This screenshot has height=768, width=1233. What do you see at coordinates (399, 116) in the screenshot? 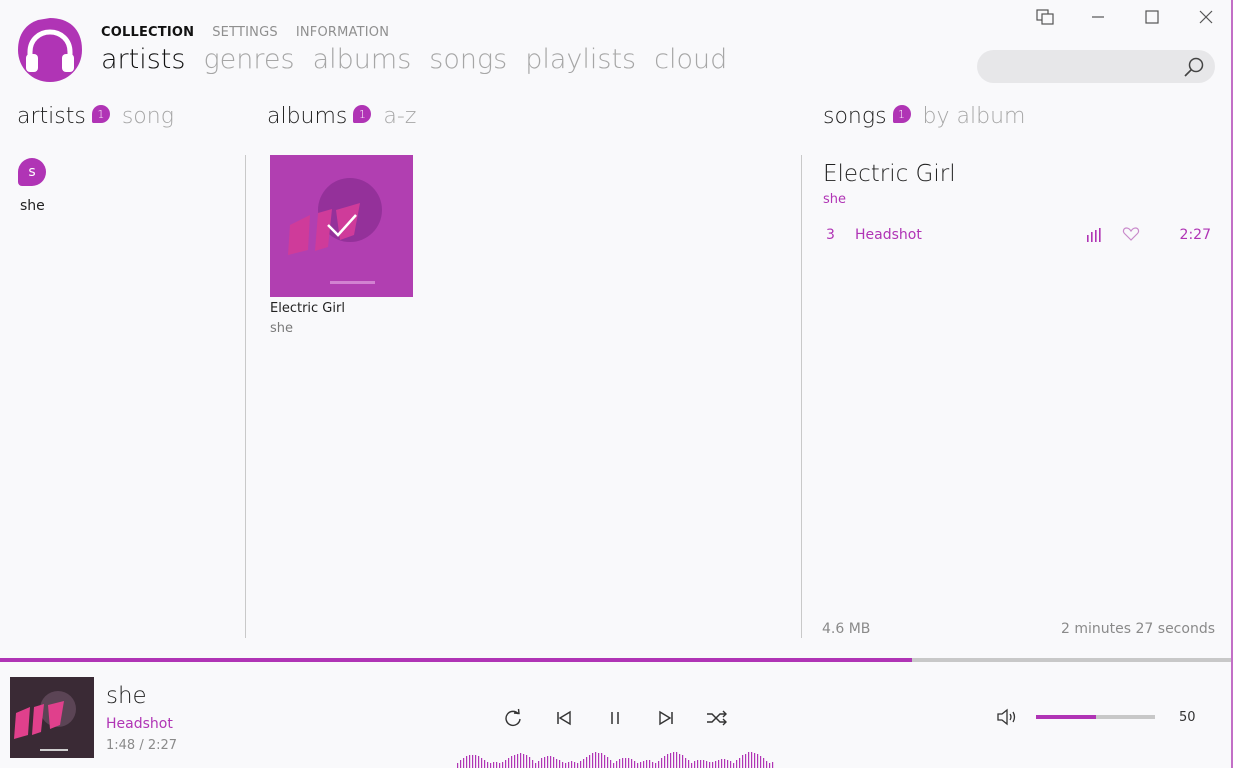
I see `albums-sort-toggle: a-z` at bounding box center [399, 116].